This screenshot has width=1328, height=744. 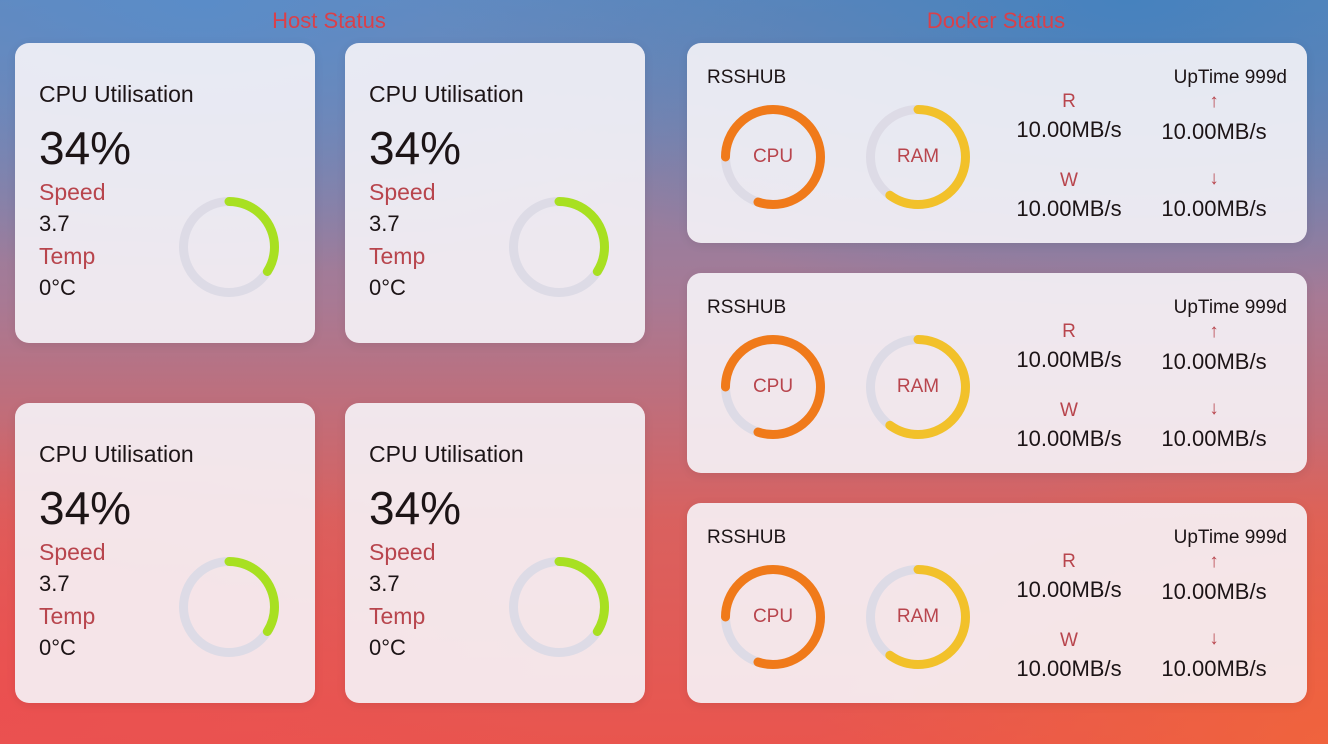 What do you see at coordinates (329, 20) in the screenshot?
I see `host-status-title: Host Status` at bounding box center [329, 20].